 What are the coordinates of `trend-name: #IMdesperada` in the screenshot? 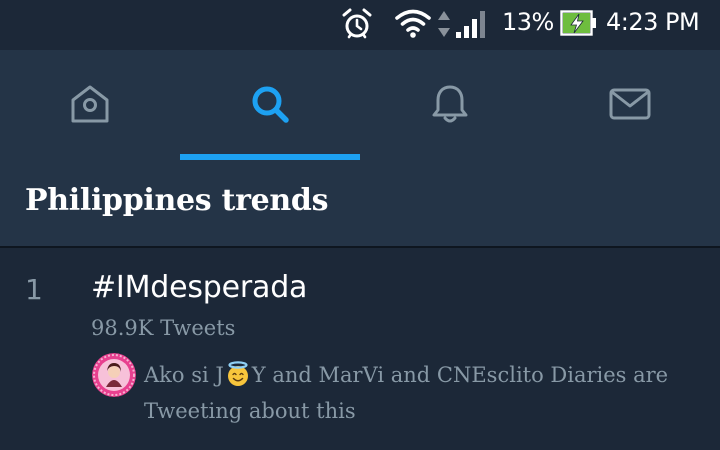 It's located at (199, 287).